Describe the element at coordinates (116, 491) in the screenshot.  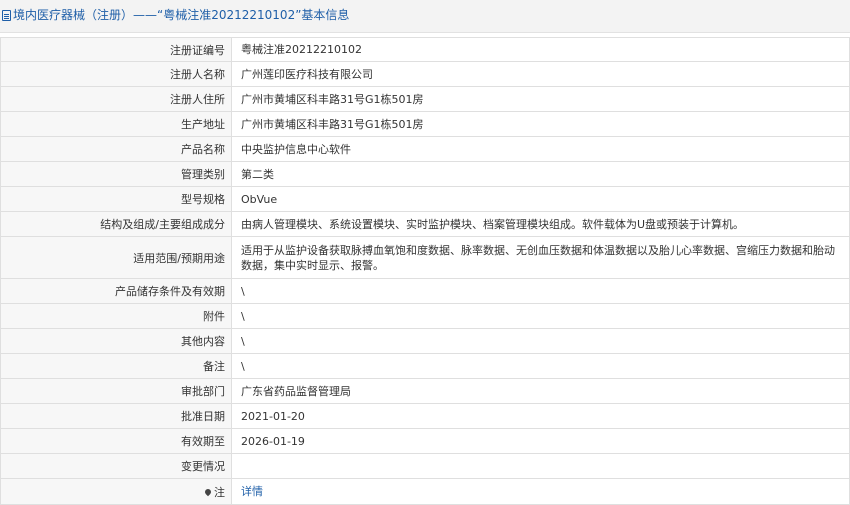
I see `footer-label: 注` at that location.